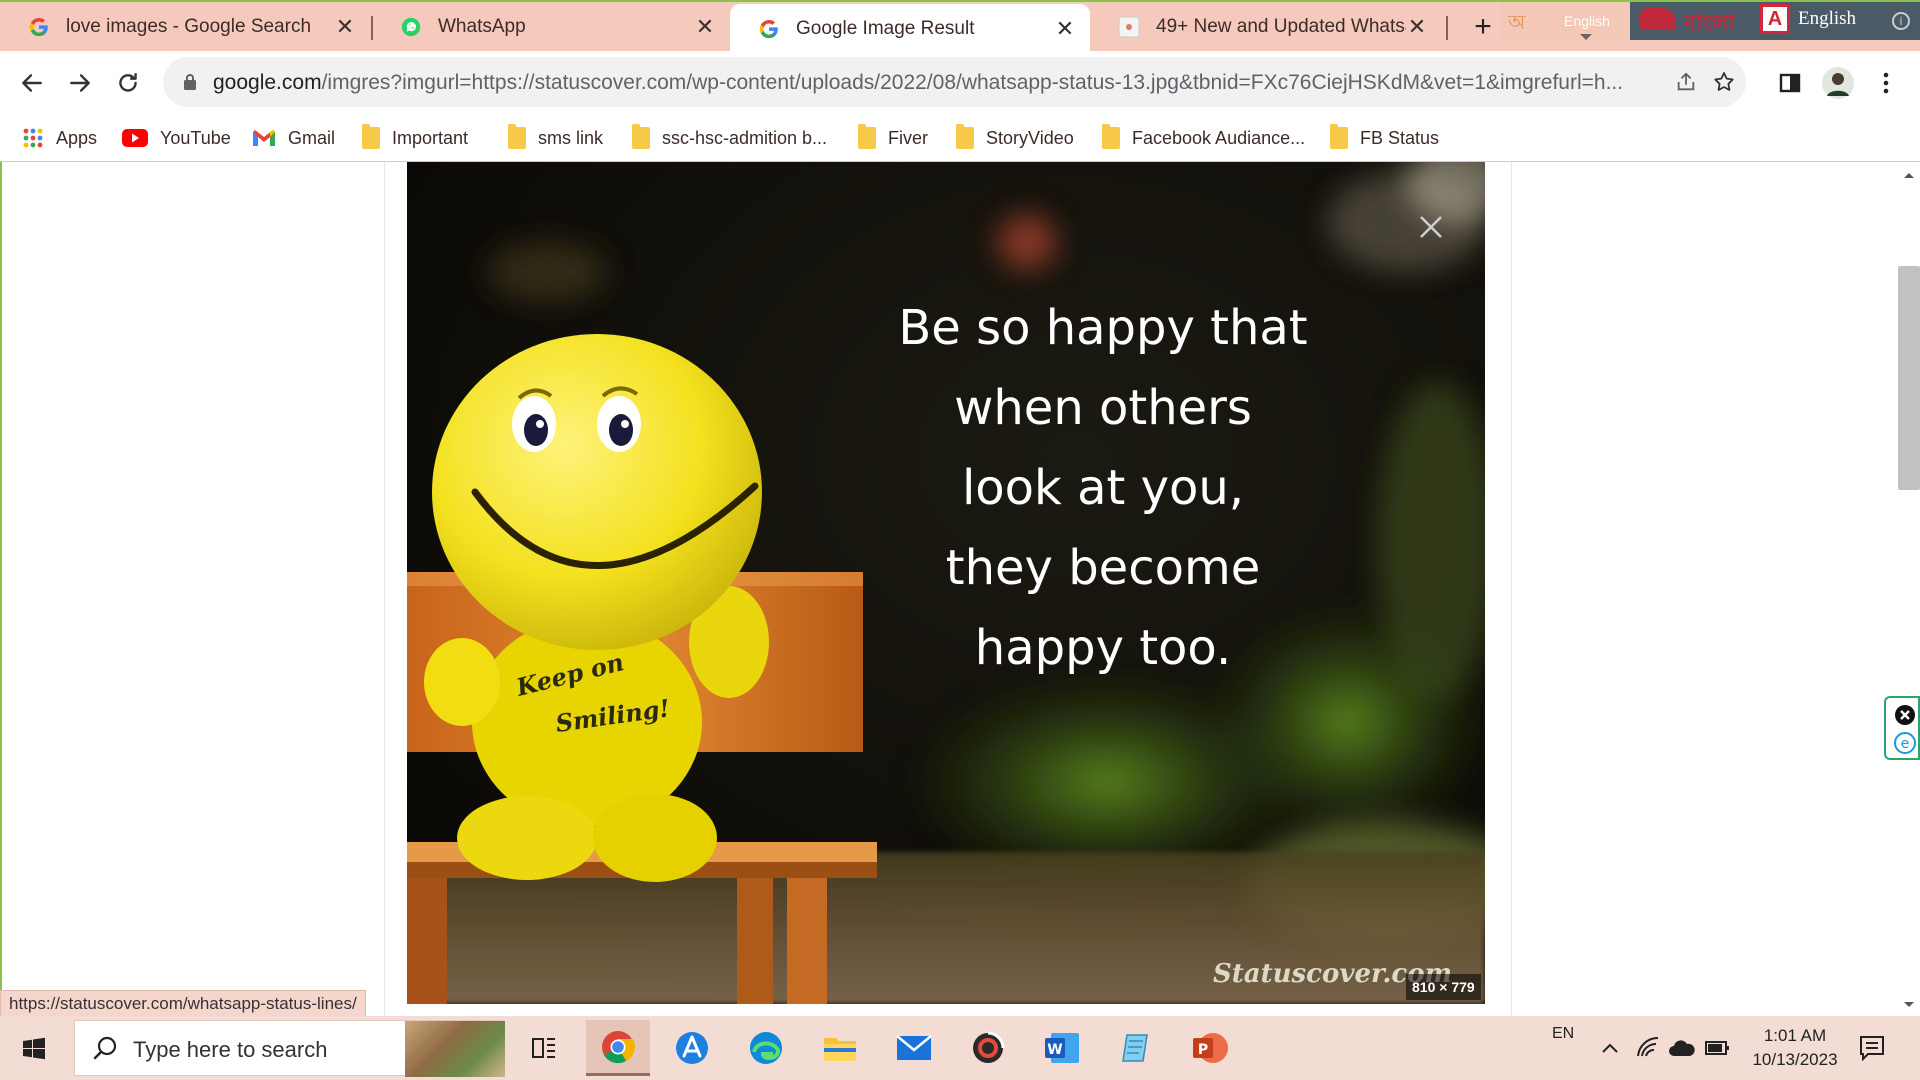 This screenshot has width=1920, height=1080. I want to click on share-icon, so click(1686, 82).